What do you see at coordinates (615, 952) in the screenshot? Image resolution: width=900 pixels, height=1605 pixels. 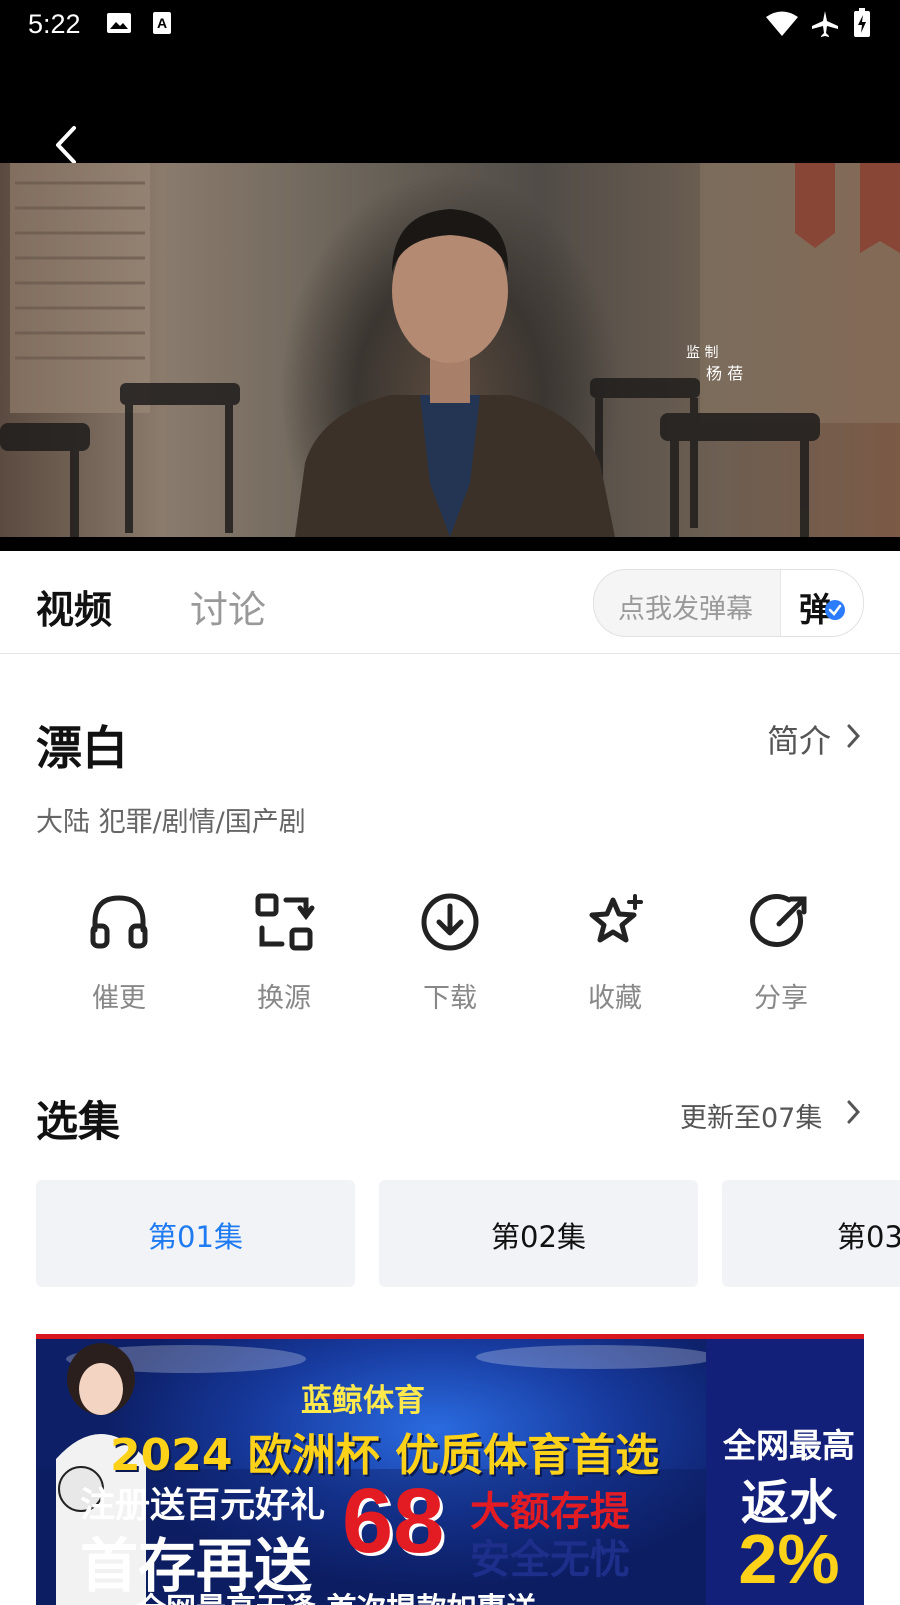 I see `favorite-button: 收藏` at bounding box center [615, 952].